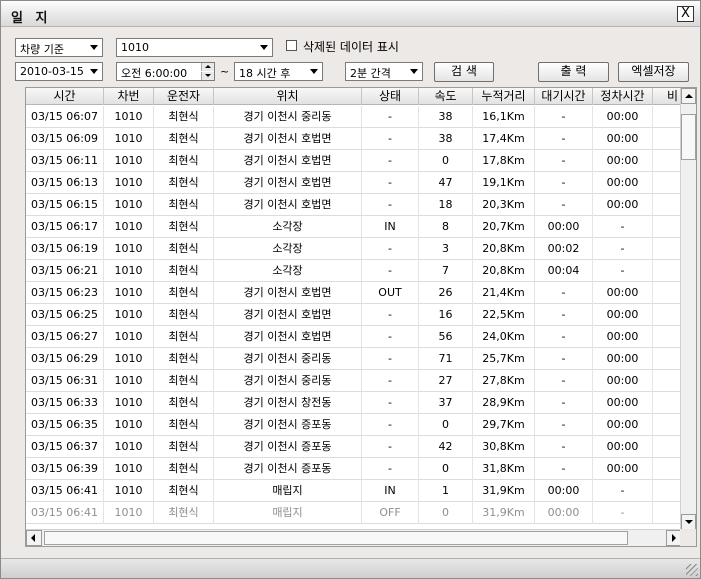  Describe the element at coordinates (446, 359) in the screenshot. I see `cell-speed: 71` at that location.